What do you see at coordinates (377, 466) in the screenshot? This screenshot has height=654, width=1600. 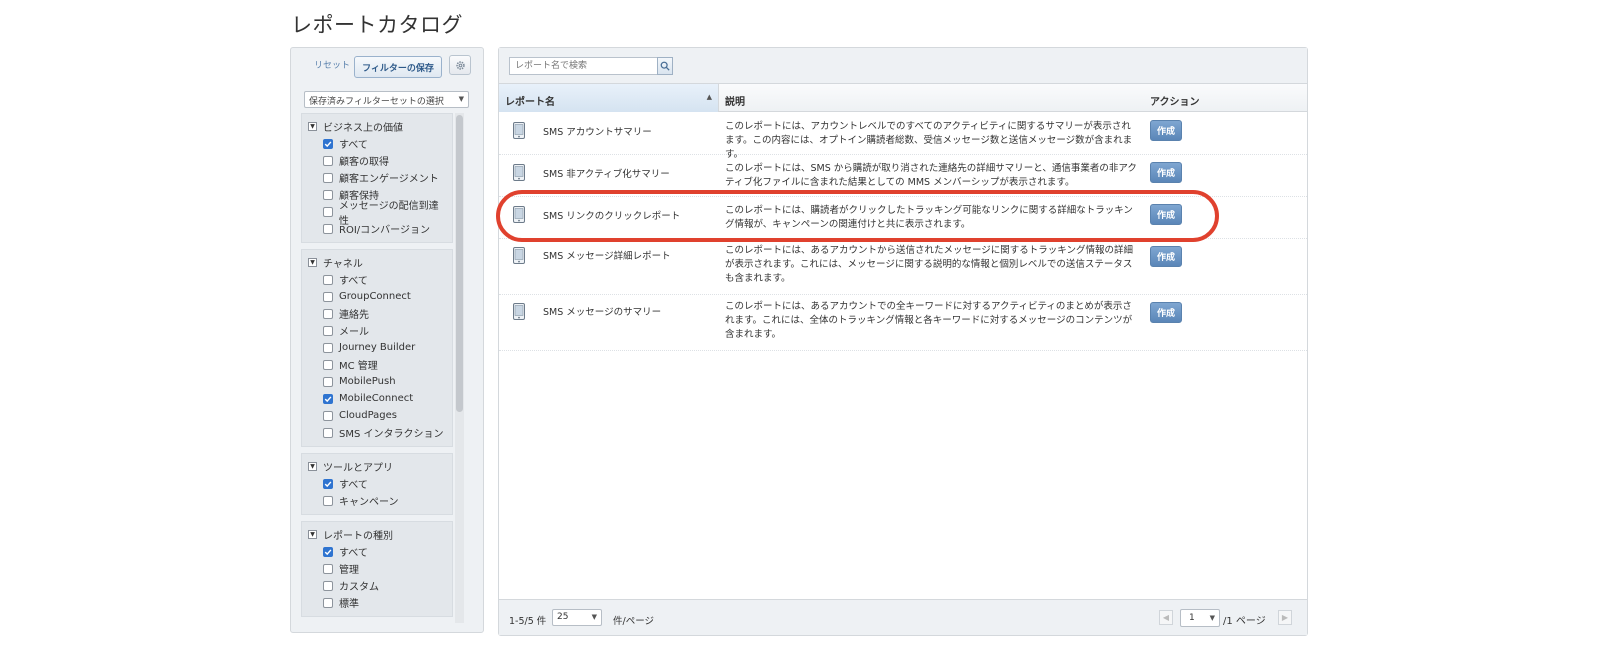 I see `filter-group-header: ▼ ツールとアプリ` at bounding box center [377, 466].